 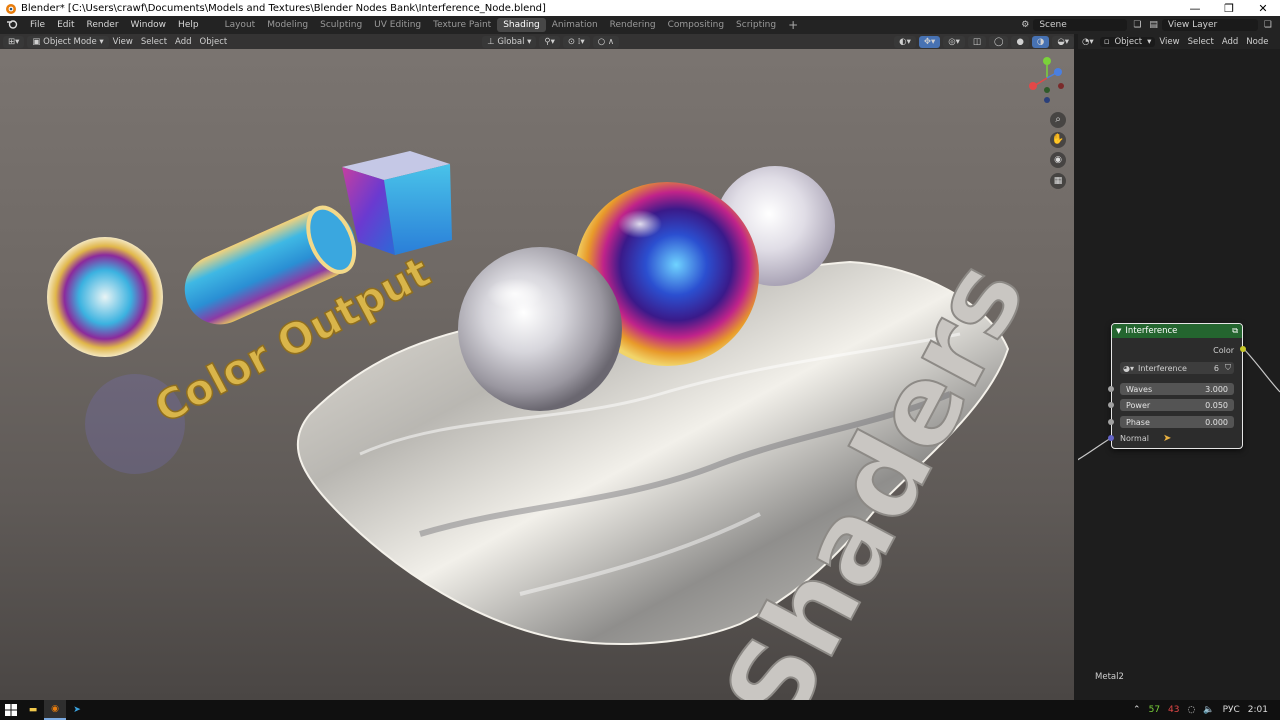 I want to click on view-layer-selector: View Layer, so click(x=1209, y=25).